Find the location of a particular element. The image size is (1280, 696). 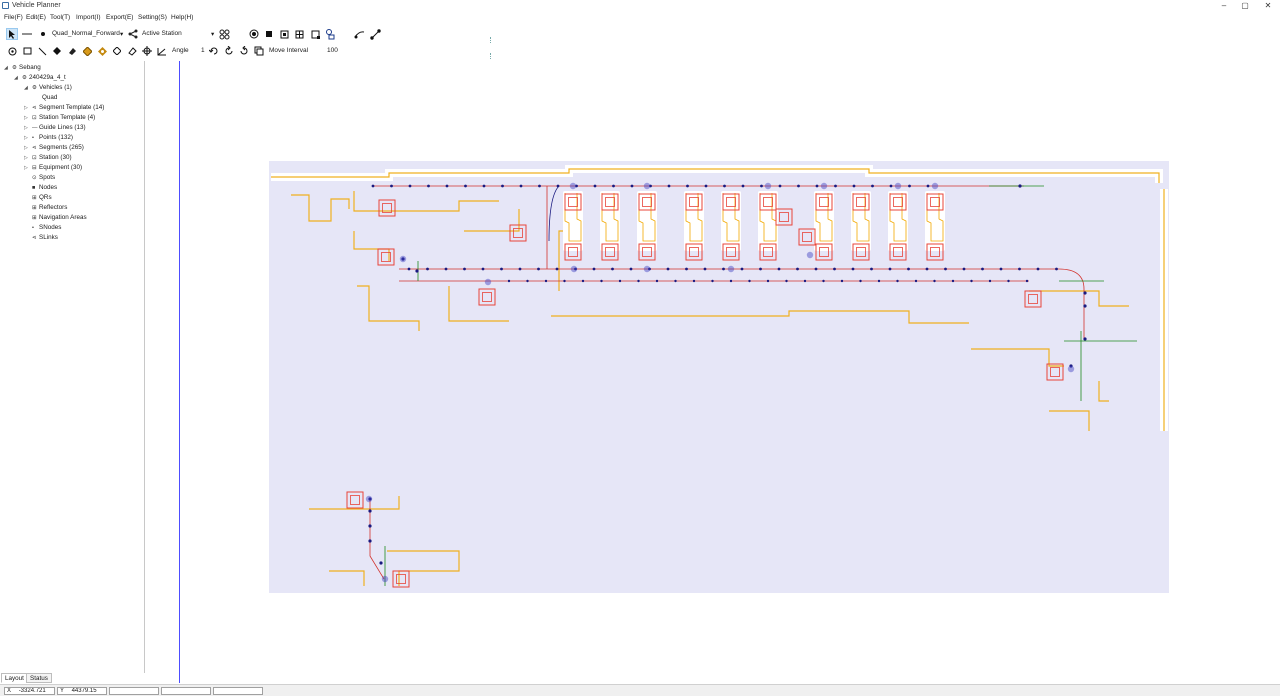

tree-item: ⊞ Reflectors is located at coordinates (45, 208).